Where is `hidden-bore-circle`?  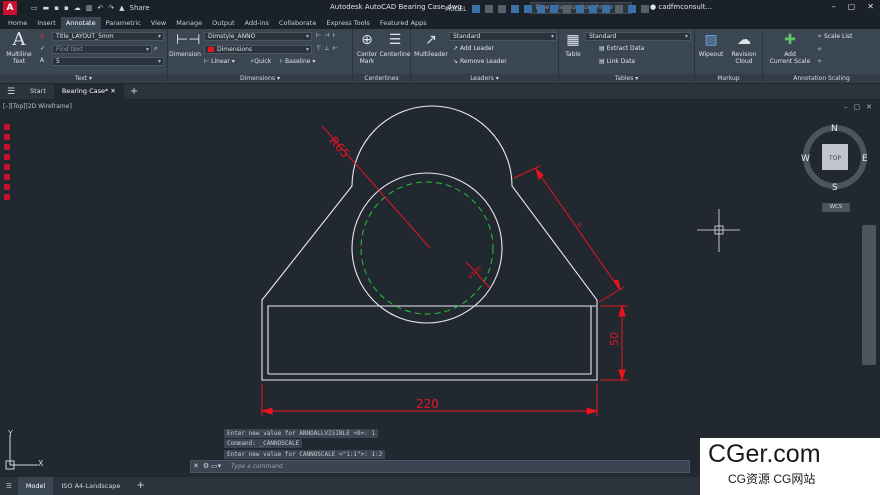 hidden-bore-circle is located at coordinates (427, 248).